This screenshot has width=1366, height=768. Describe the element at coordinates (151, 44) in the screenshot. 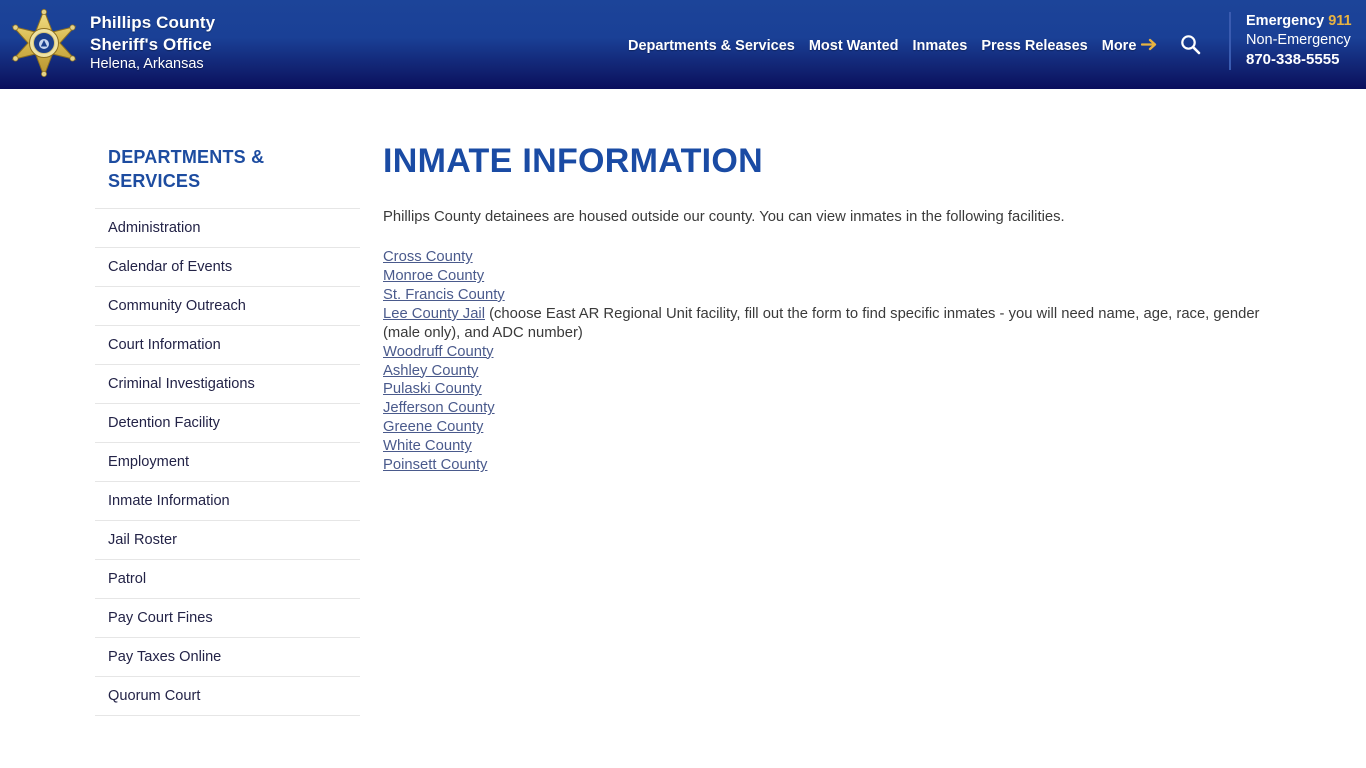

I see `brand-line-2: Sheriff's Office` at that location.